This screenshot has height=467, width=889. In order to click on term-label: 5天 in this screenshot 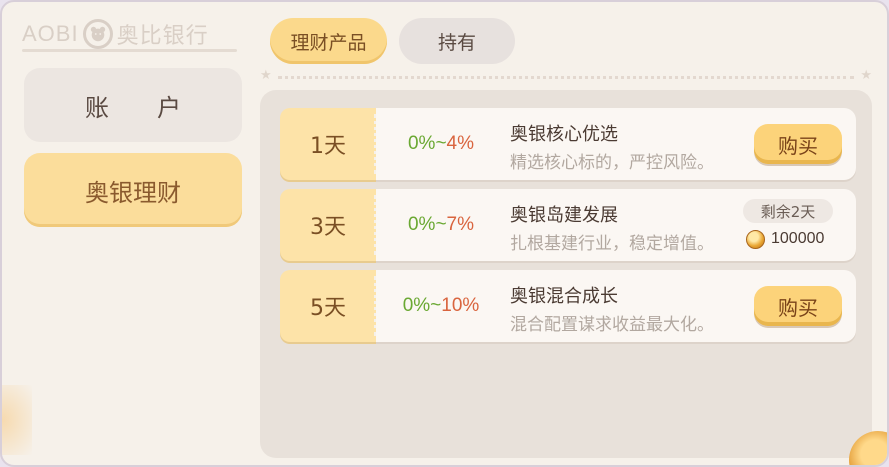, I will do `click(328, 308)`.